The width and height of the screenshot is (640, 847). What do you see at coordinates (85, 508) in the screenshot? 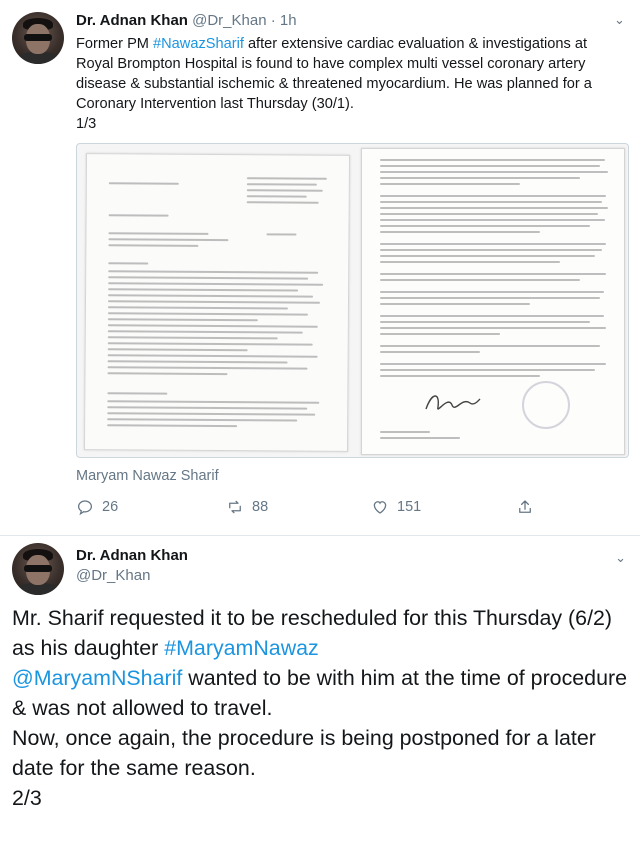
I see `reply-icon` at bounding box center [85, 508].